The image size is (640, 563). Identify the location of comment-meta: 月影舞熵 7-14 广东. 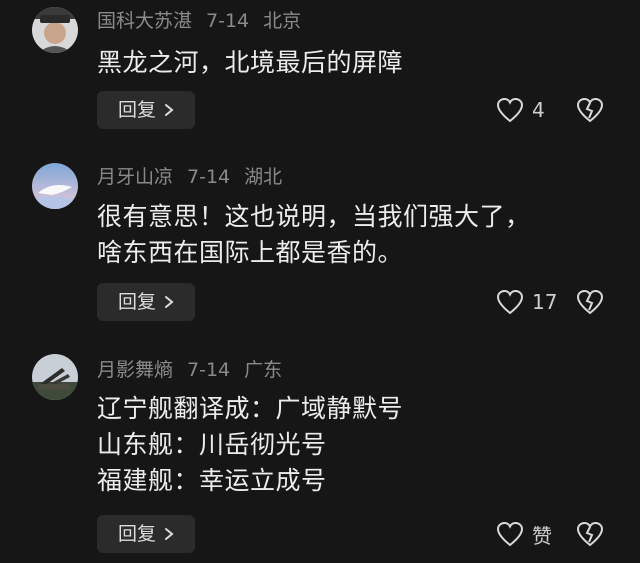
(196, 370).